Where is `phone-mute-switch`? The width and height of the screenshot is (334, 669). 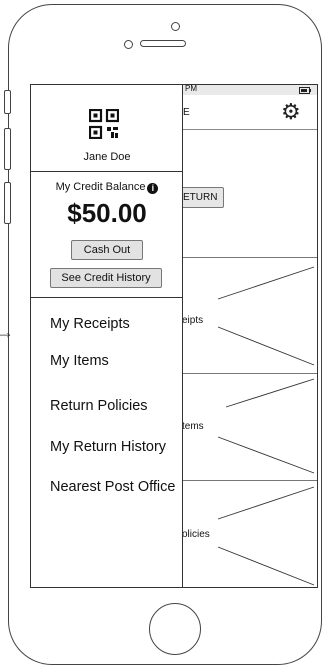
phone-mute-switch is located at coordinates (7, 102).